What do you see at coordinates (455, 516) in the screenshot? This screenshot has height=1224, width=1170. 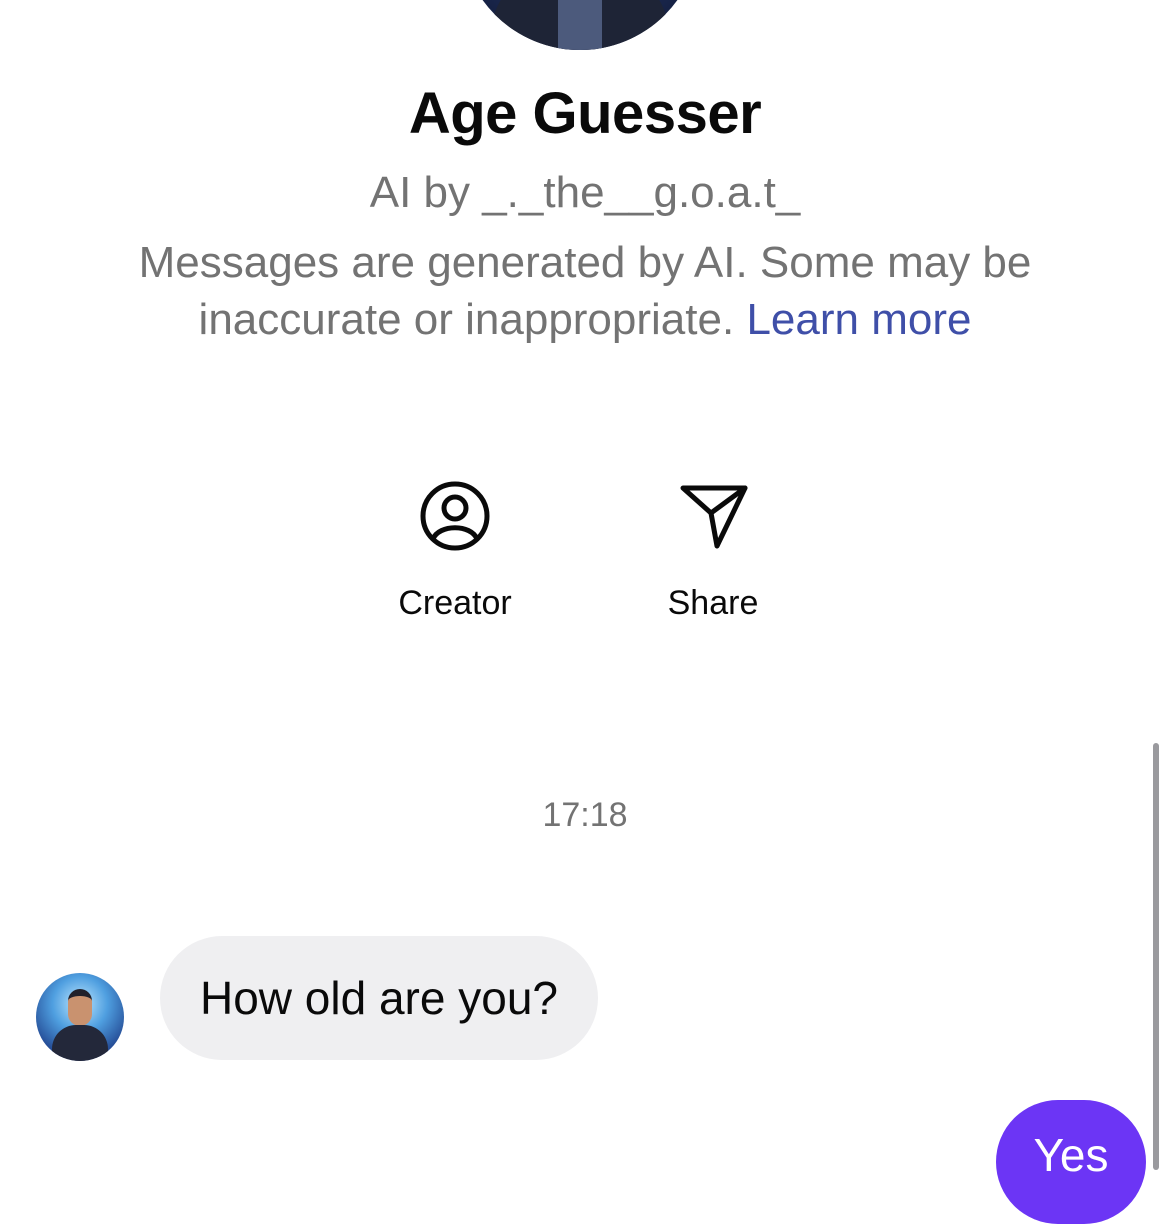 I see `user-circle-icon` at bounding box center [455, 516].